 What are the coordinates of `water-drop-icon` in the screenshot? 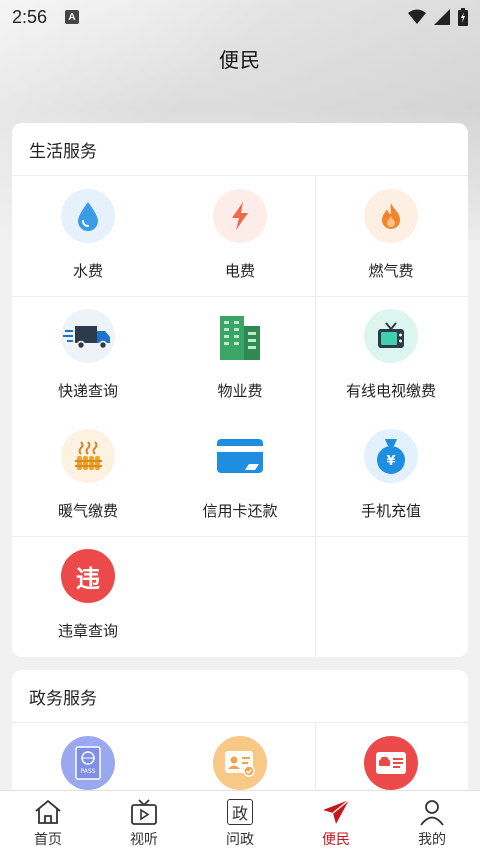 It's located at (88, 216).